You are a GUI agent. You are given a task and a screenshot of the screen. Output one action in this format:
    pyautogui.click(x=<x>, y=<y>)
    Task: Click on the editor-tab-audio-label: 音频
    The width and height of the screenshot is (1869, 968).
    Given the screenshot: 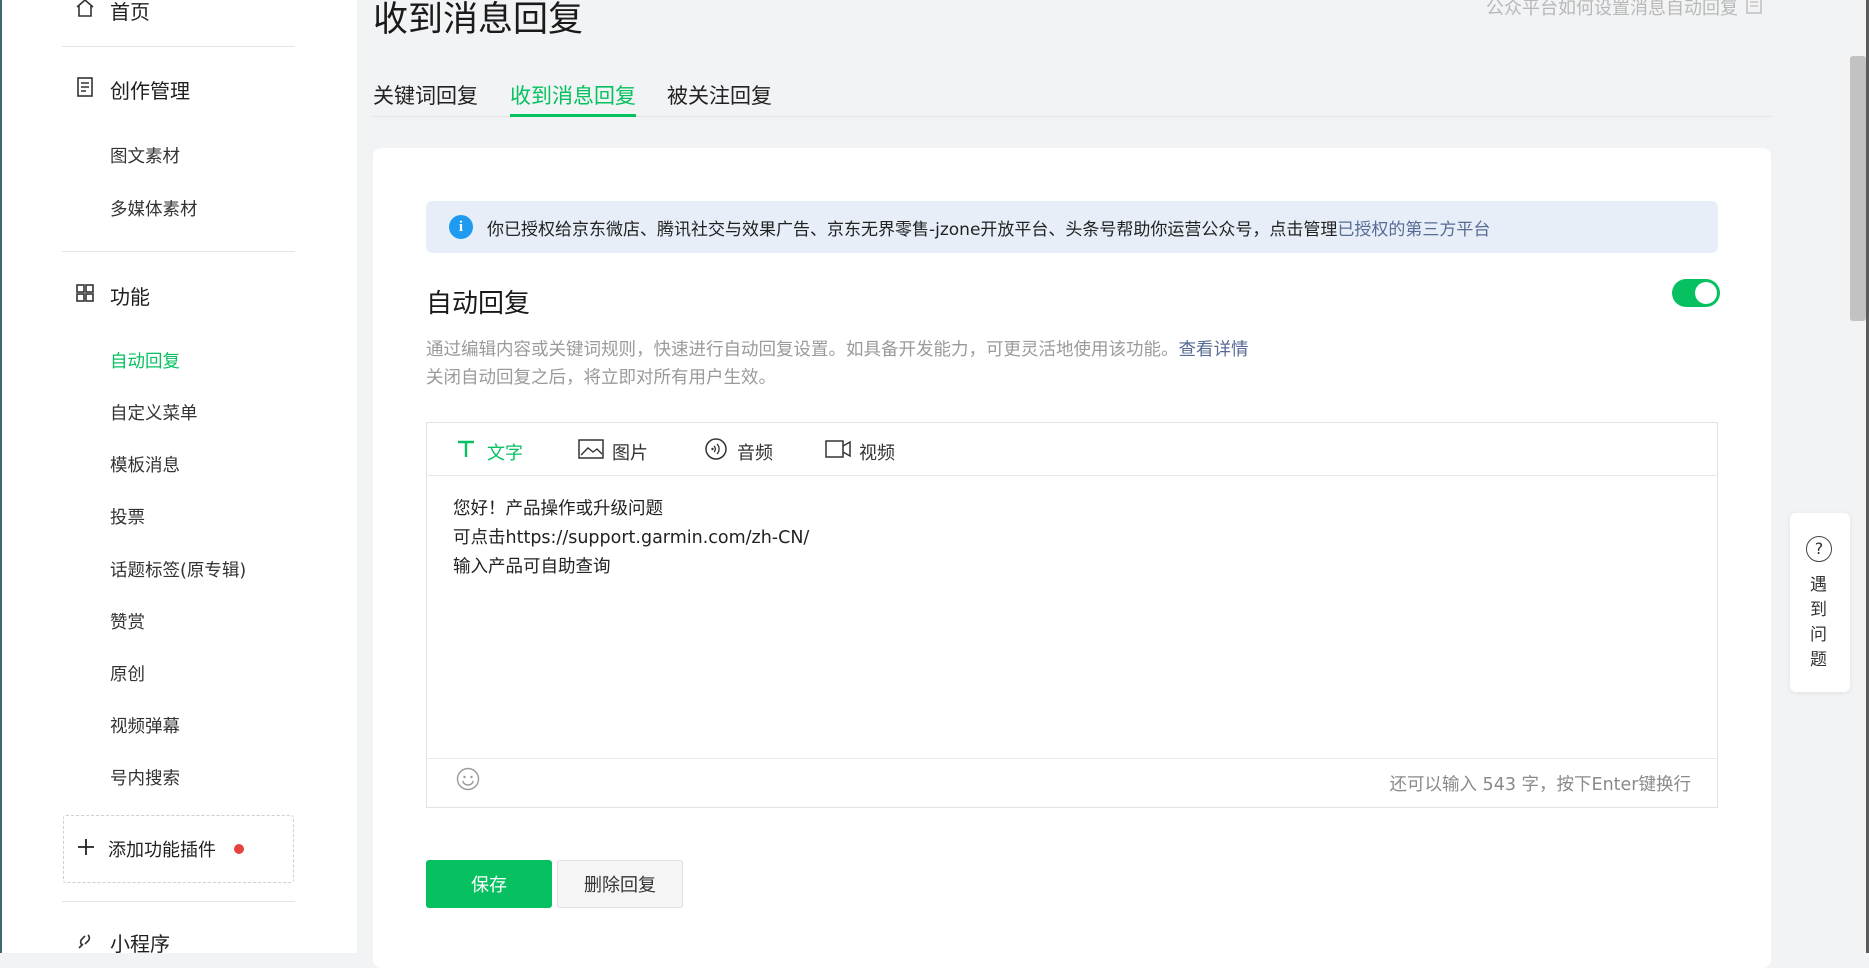 What is the action you would take?
    pyautogui.click(x=755, y=453)
    